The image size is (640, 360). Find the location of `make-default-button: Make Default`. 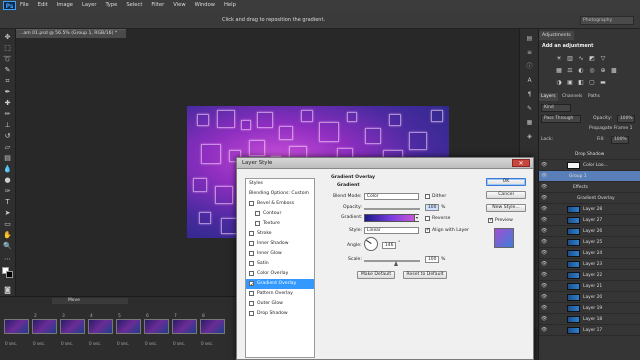

make-default-button: Make Default is located at coordinates (376, 275).